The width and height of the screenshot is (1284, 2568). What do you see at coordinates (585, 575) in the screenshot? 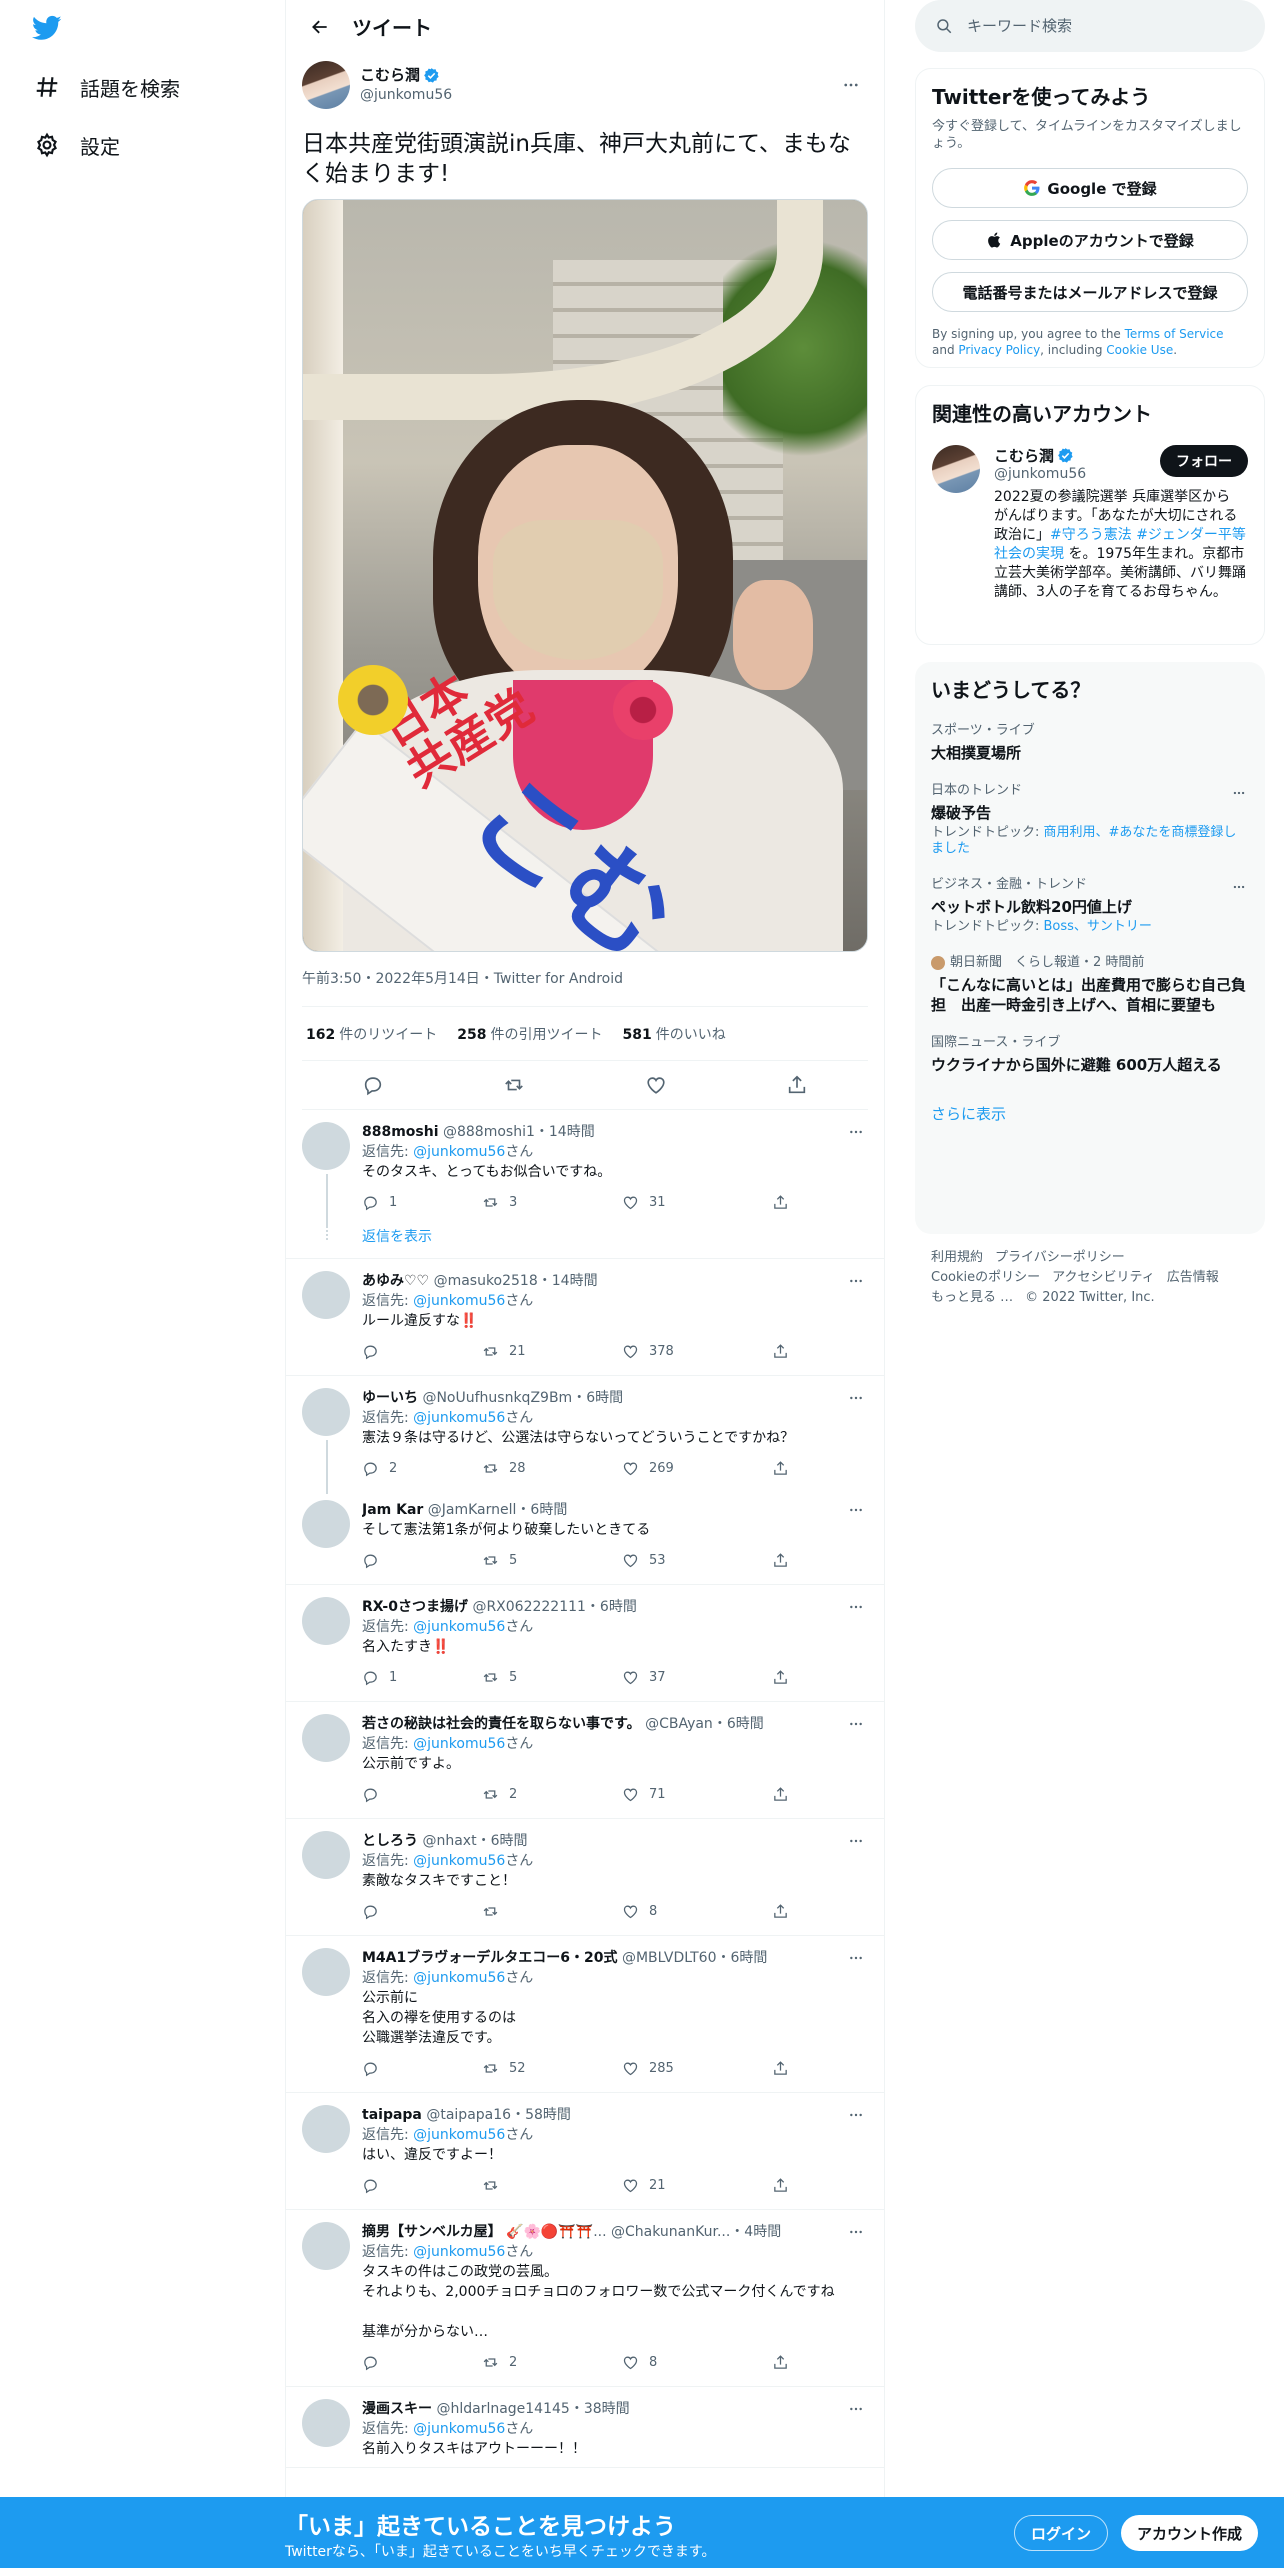
I see `tweet-photo: 日本 共産党 こむ` at bounding box center [585, 575].